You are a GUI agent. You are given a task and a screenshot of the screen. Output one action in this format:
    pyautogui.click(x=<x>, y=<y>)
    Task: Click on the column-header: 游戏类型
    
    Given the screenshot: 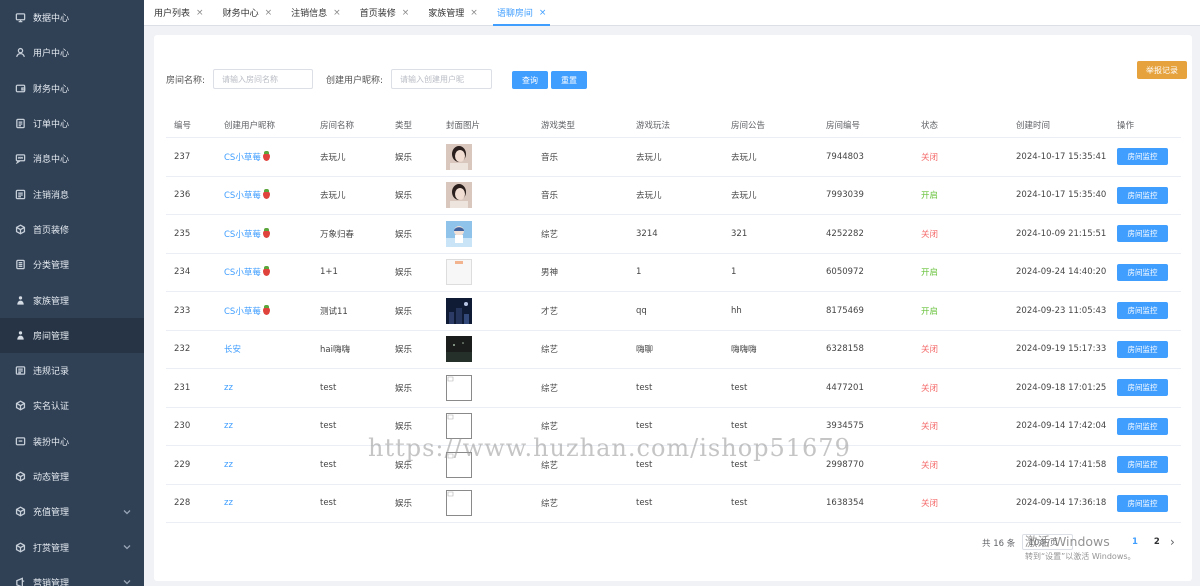 What is the action you would take?
    pyautogui.click(x=558, y=126)
    